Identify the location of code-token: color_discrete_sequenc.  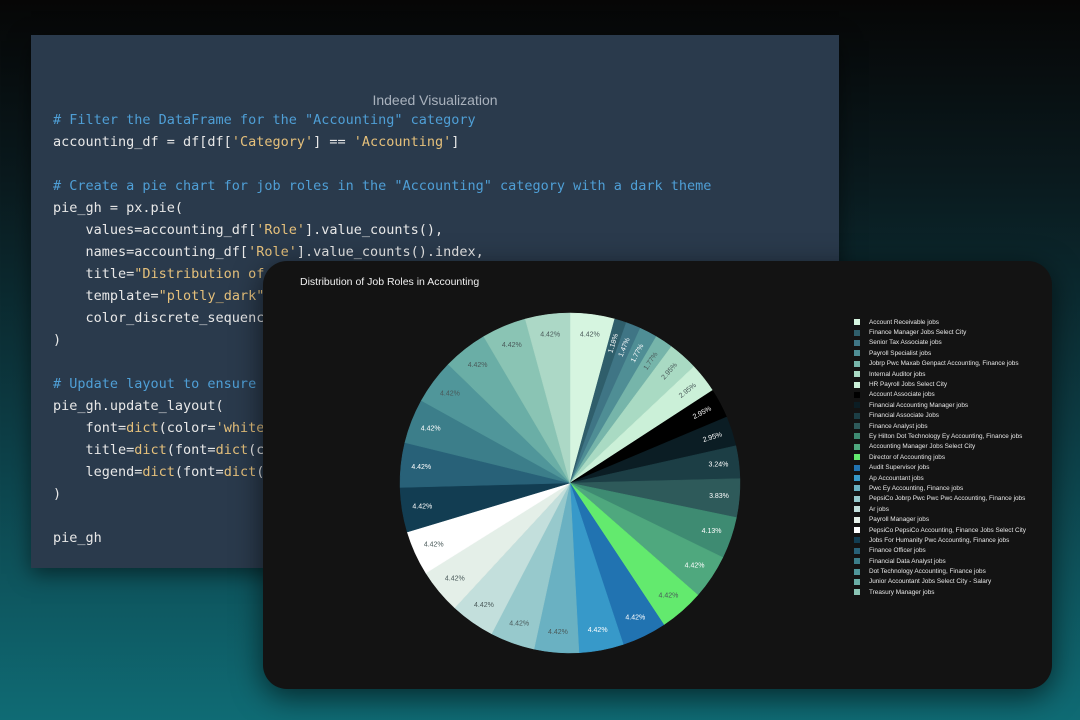
(159, 318).